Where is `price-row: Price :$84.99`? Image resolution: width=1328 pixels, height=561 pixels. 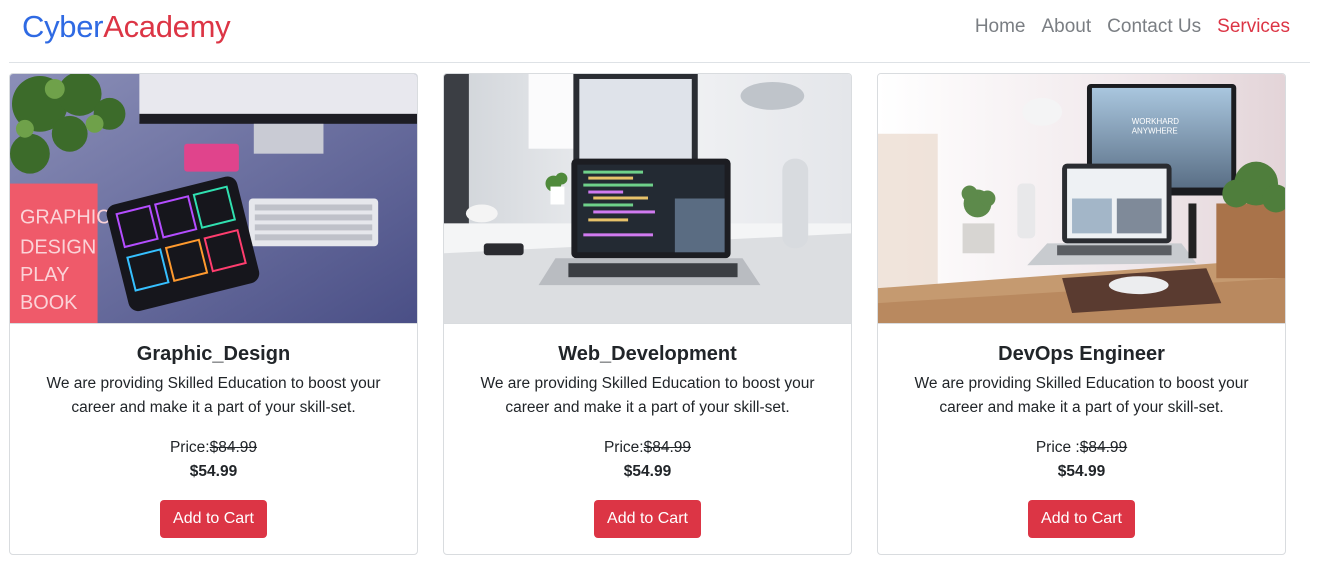
price-row: Price :$84.99 is located at coordinates (1081, 448).